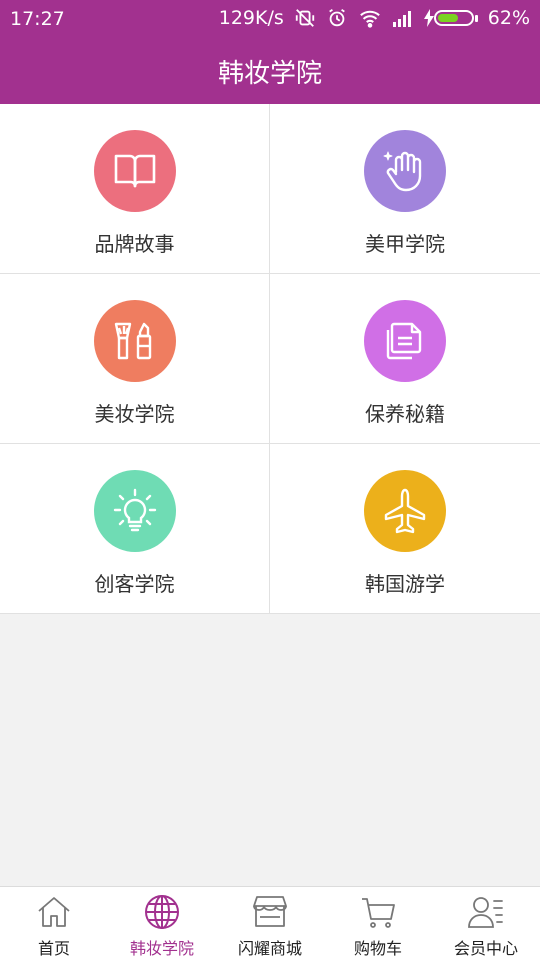 The height and width of the screenshot is (960, 540). I want to click on tab-korean-beauty-academy: 韩妆学院, so click(162, 923).